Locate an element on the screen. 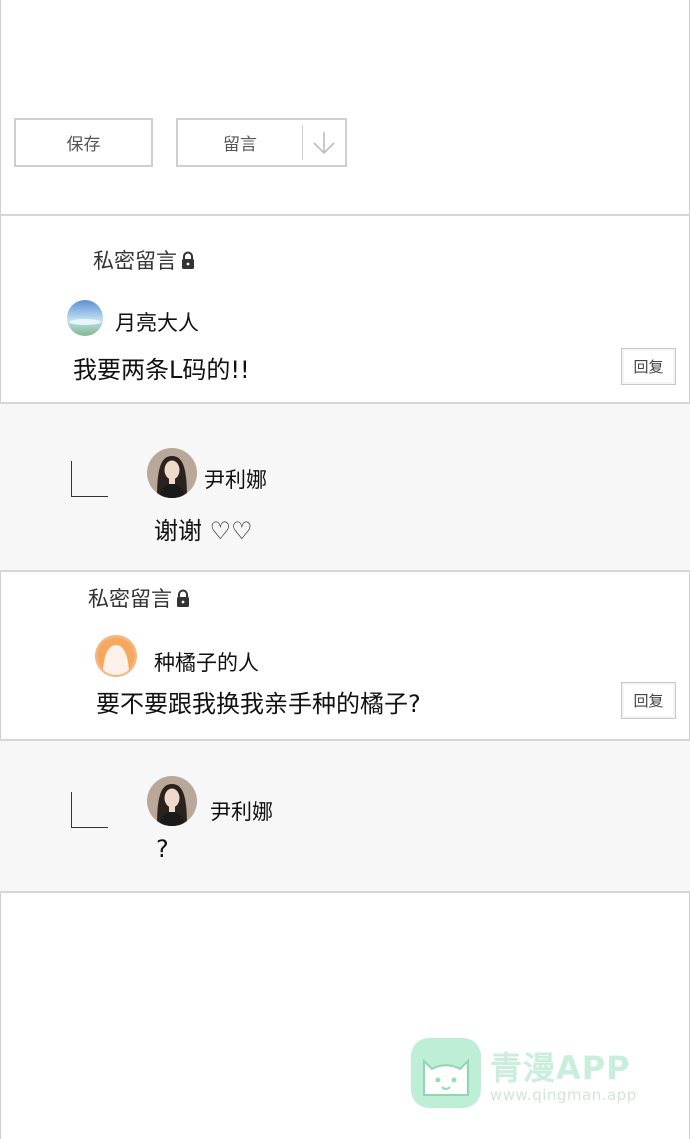 Image resolution: width=690 pixels, height=1139 pixels. cat-logo-icon is located at coordinates (446, 1073).